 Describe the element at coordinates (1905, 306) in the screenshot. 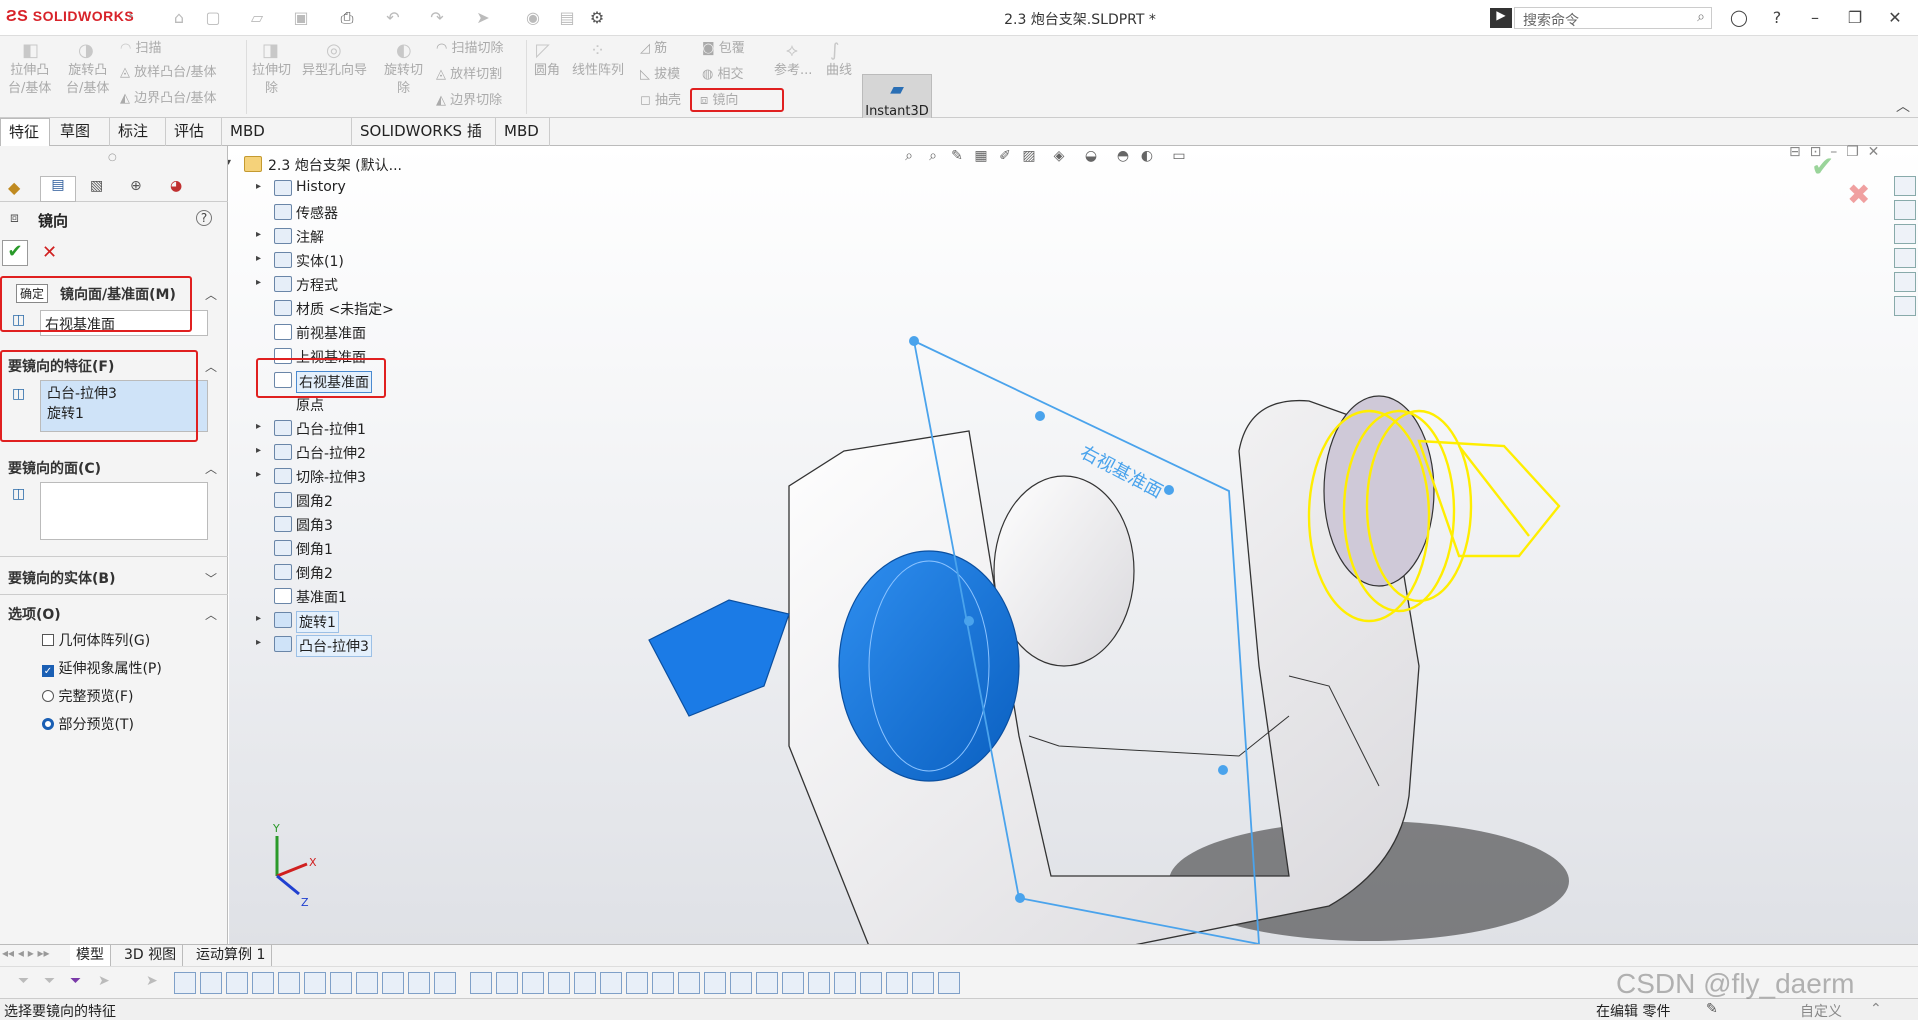

I see `custom-properties-icon` at that location.